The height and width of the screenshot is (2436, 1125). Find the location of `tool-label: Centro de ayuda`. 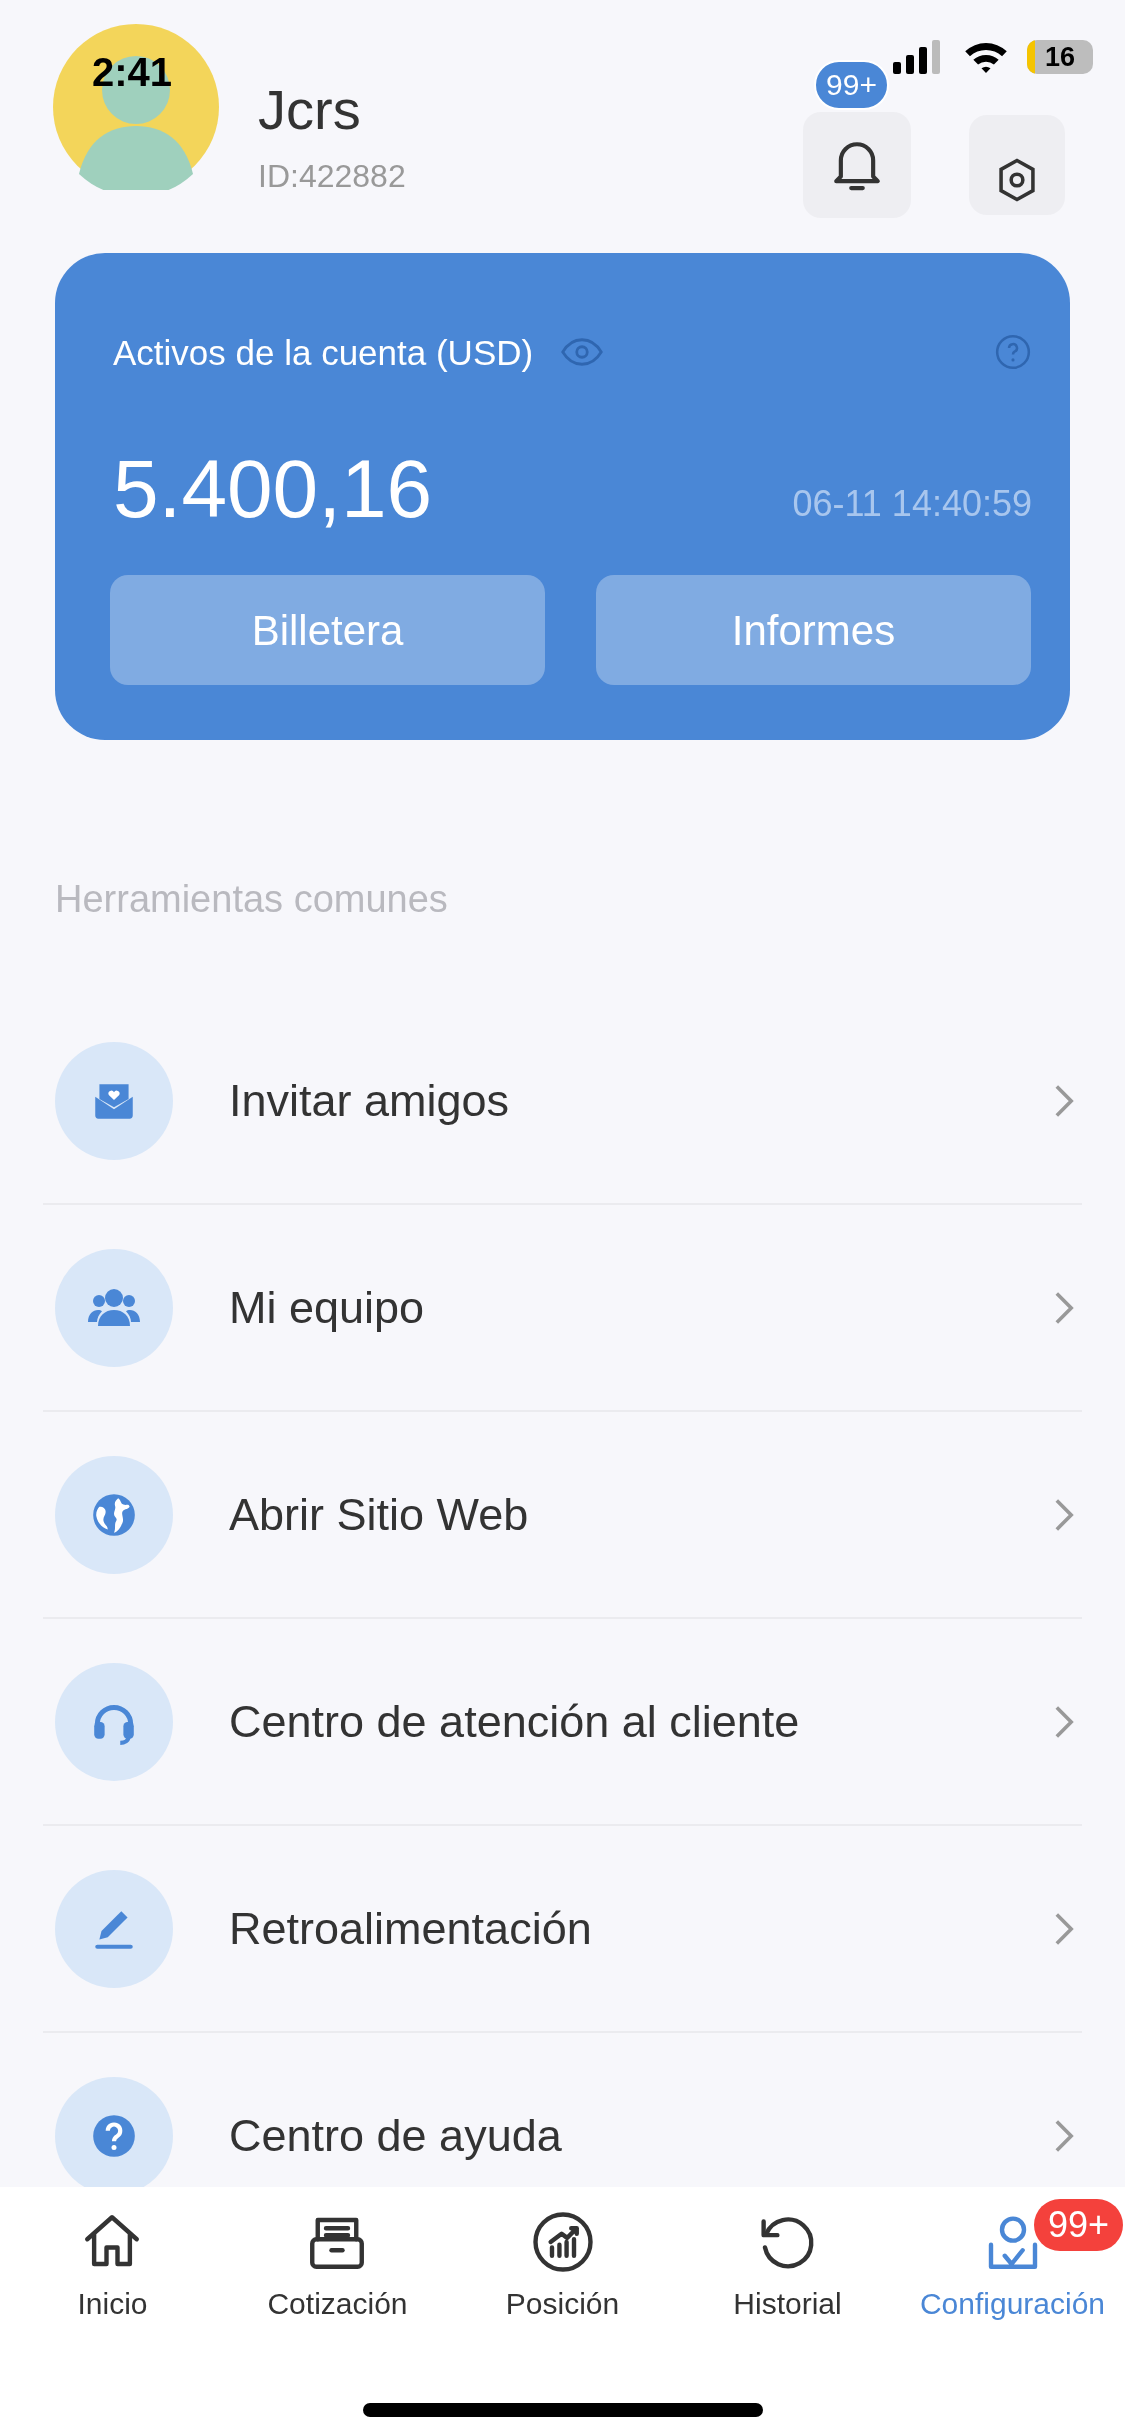

tool-label: Centro de ayuda is located at coordinates (395, 2135).